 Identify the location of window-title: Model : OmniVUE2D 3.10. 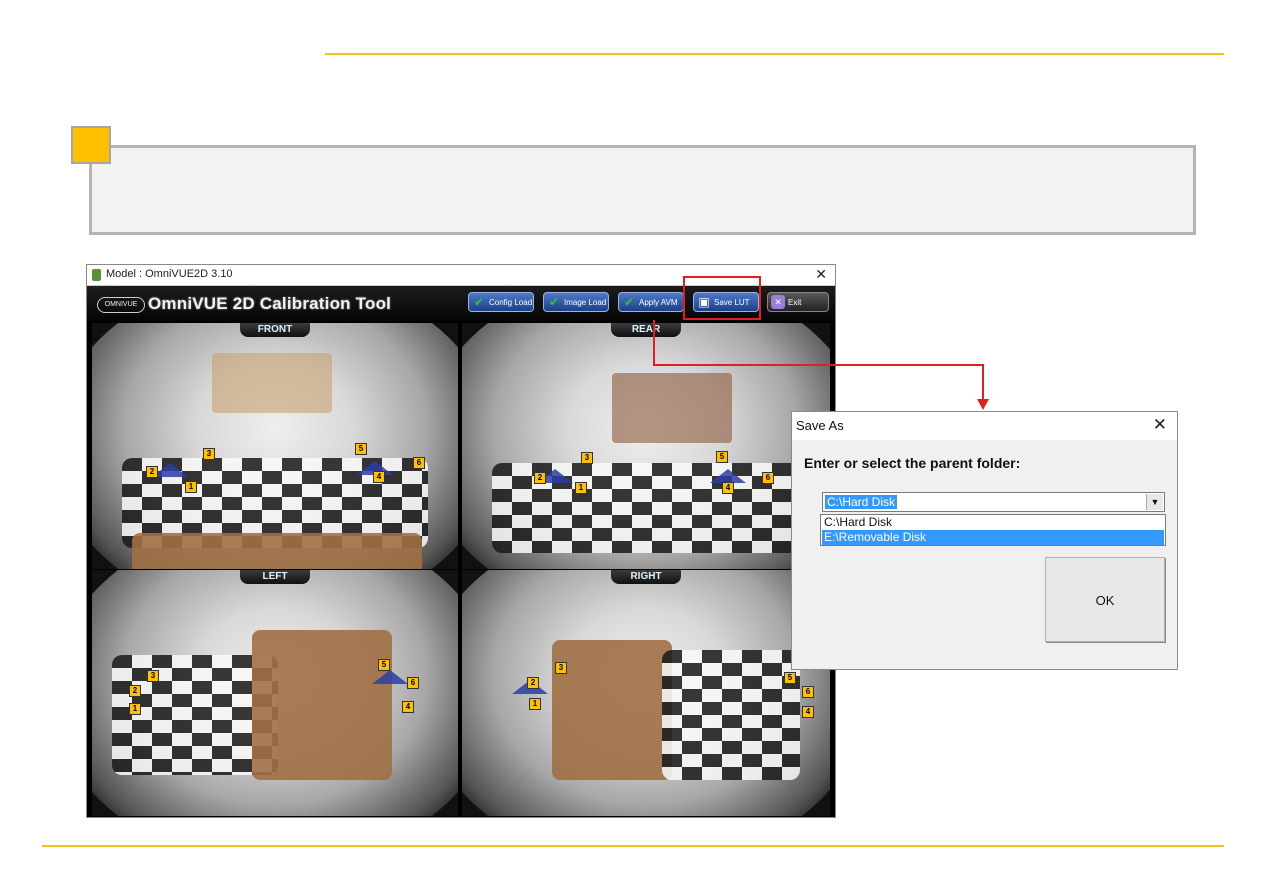
(169, 274).